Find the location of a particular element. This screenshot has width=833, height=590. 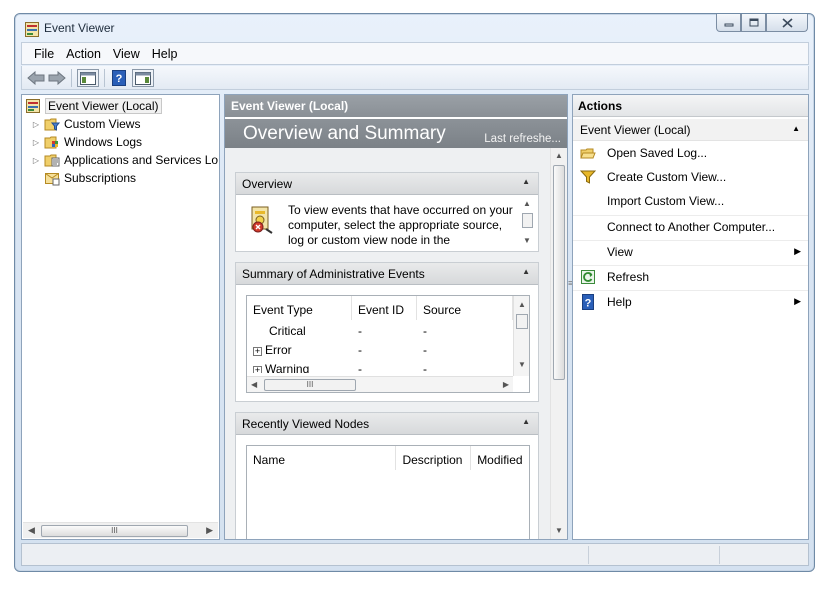

help-book-icon: ? is located at coordinates (119, 78).